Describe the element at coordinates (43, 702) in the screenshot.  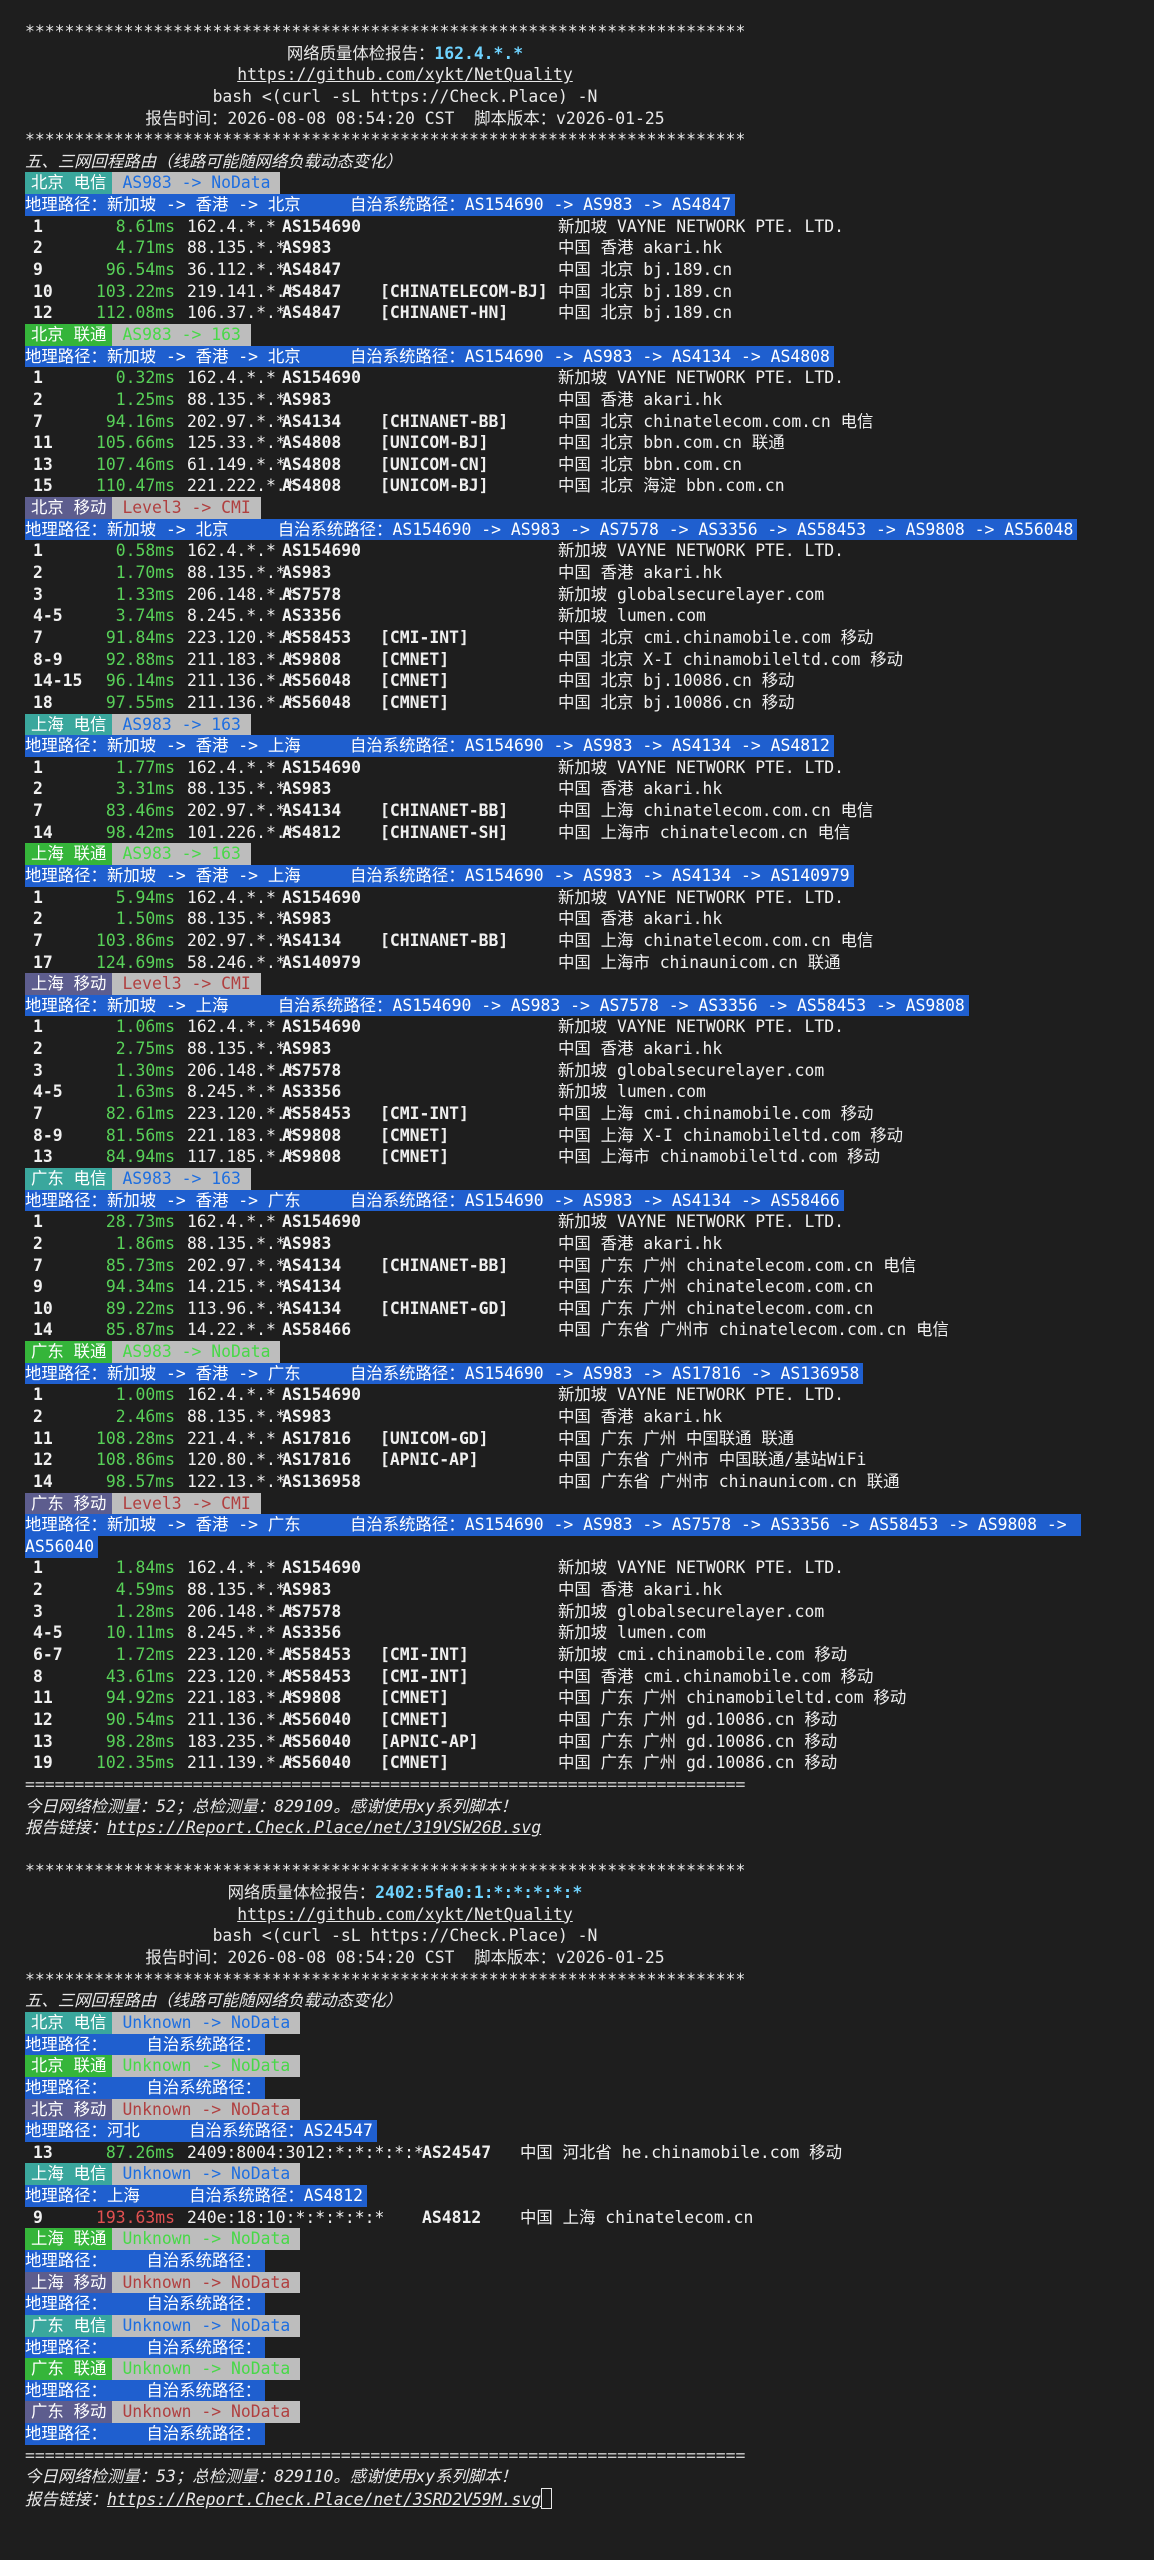
I see `hop-number: 18` at that location.